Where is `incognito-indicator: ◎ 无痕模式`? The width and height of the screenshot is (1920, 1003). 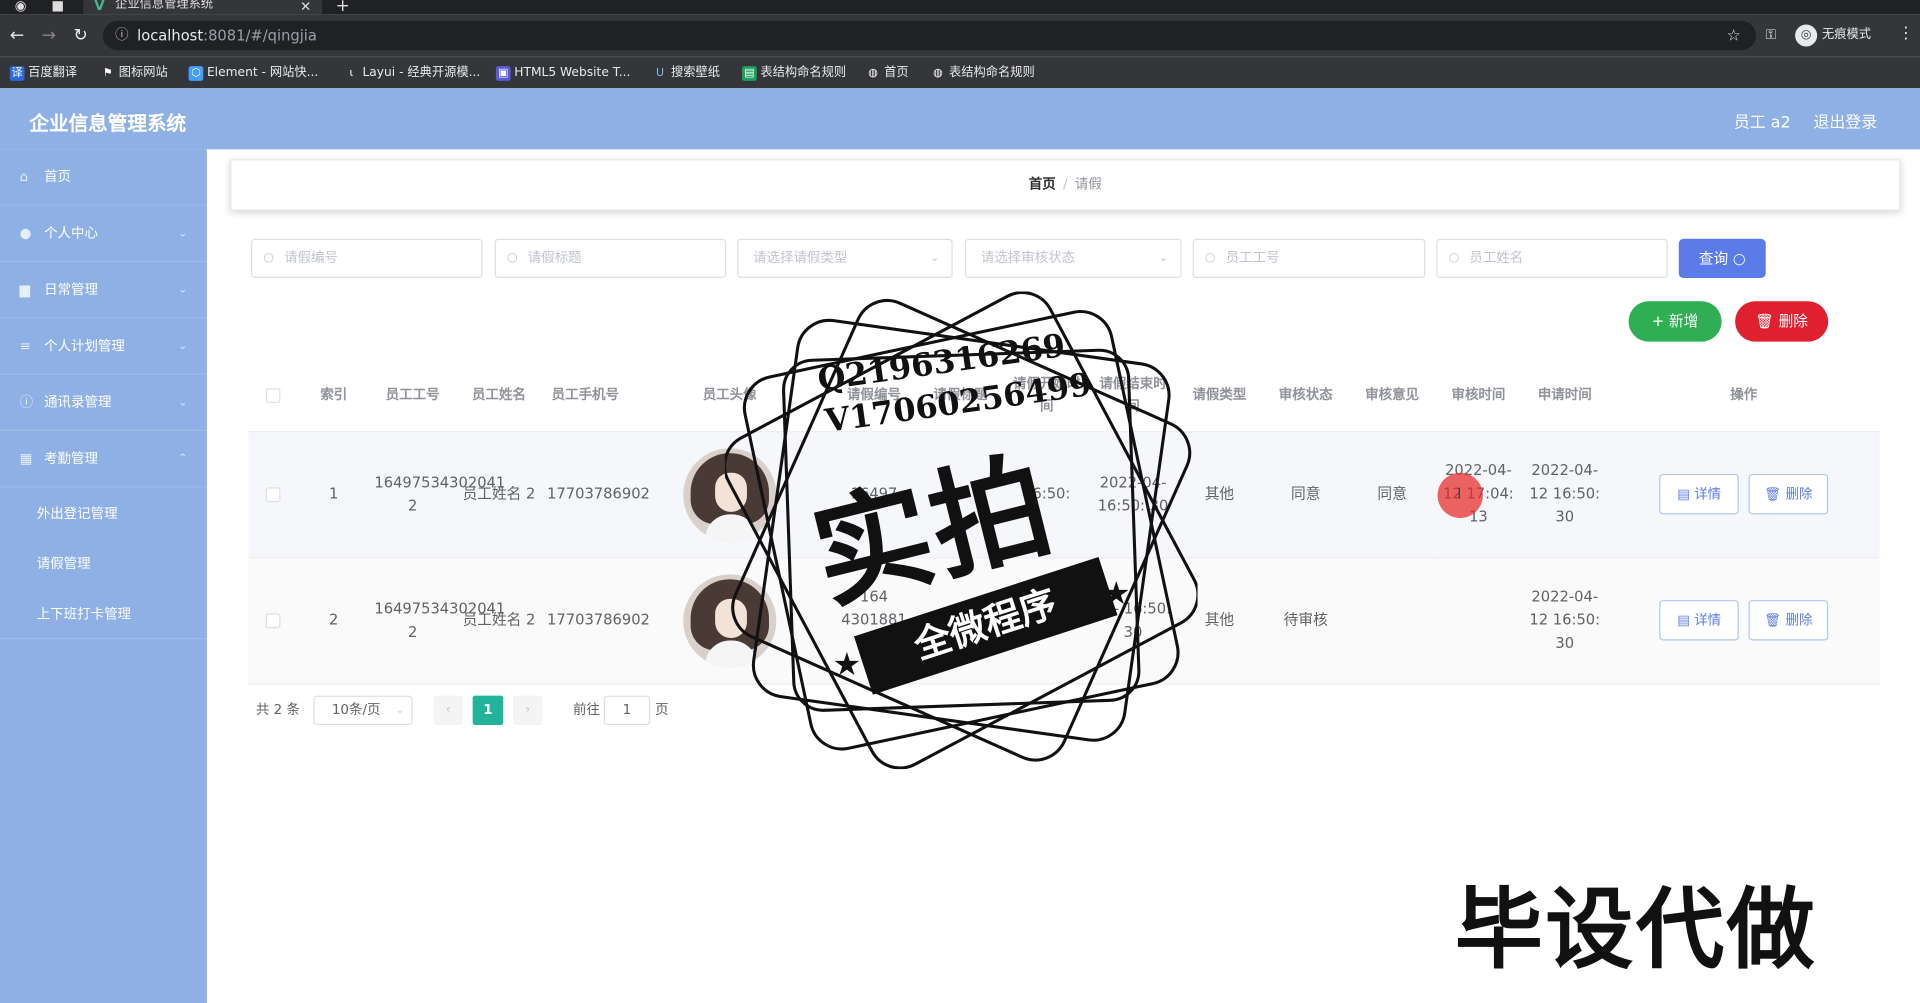
incognito-indicator: ◎ 无痕模式 is located at coordinates (1833, 35).